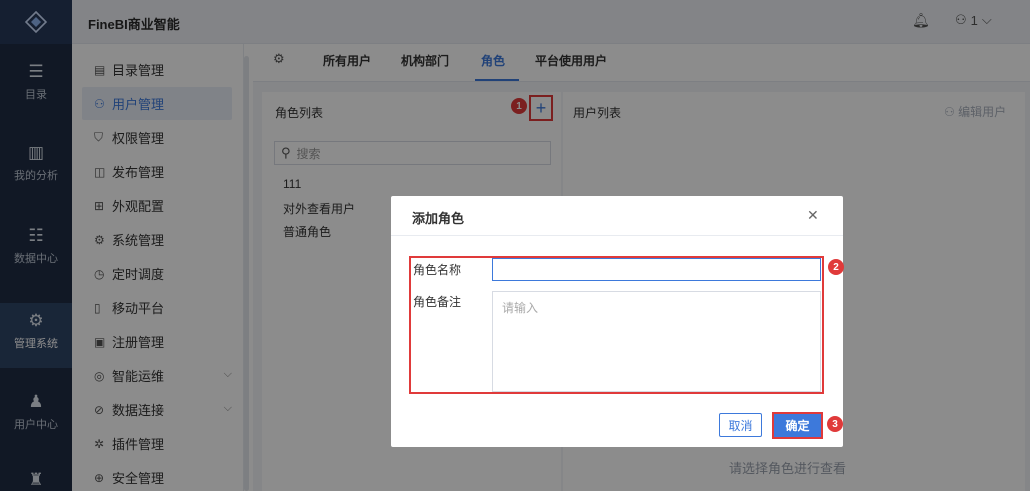  Describe the element at coordinates (835, 424) in the screenshot. I see `step-badge-3: 3` at that location.